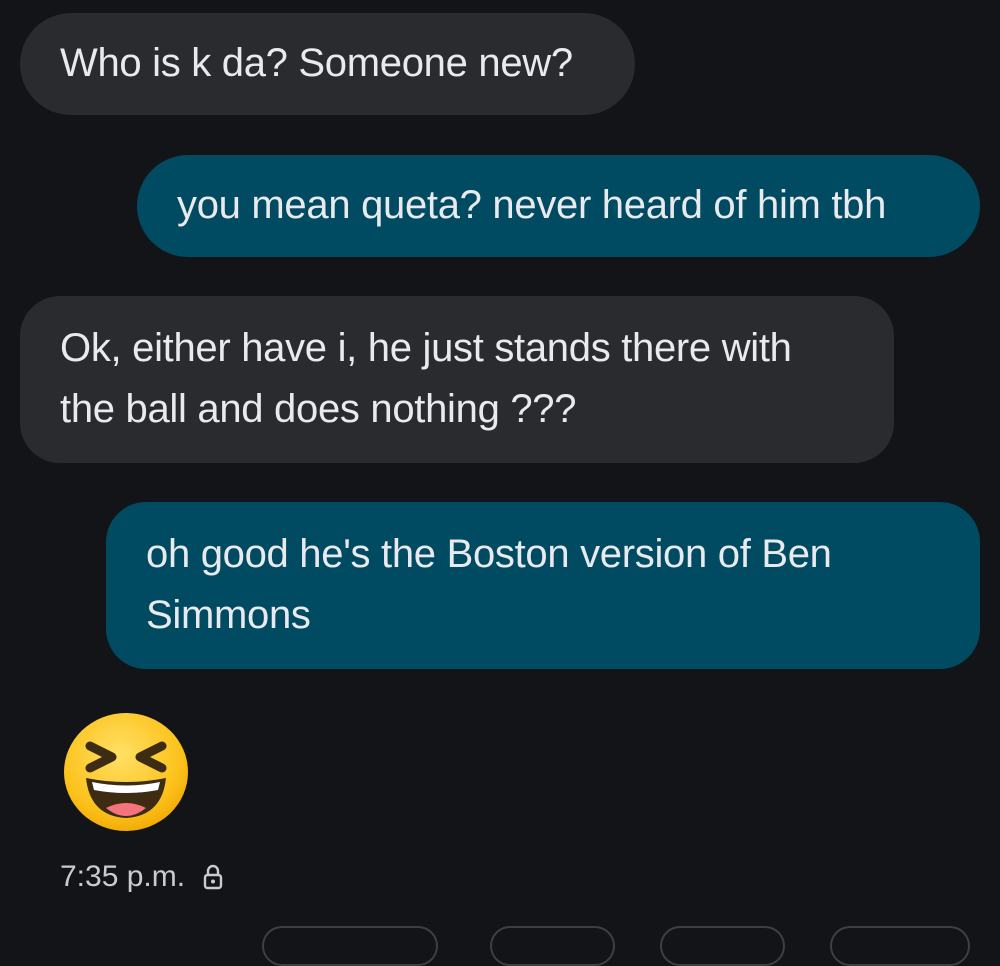 This screenshot has height=966, width=1000. I want to click on emoji-message, so click(126, 772).